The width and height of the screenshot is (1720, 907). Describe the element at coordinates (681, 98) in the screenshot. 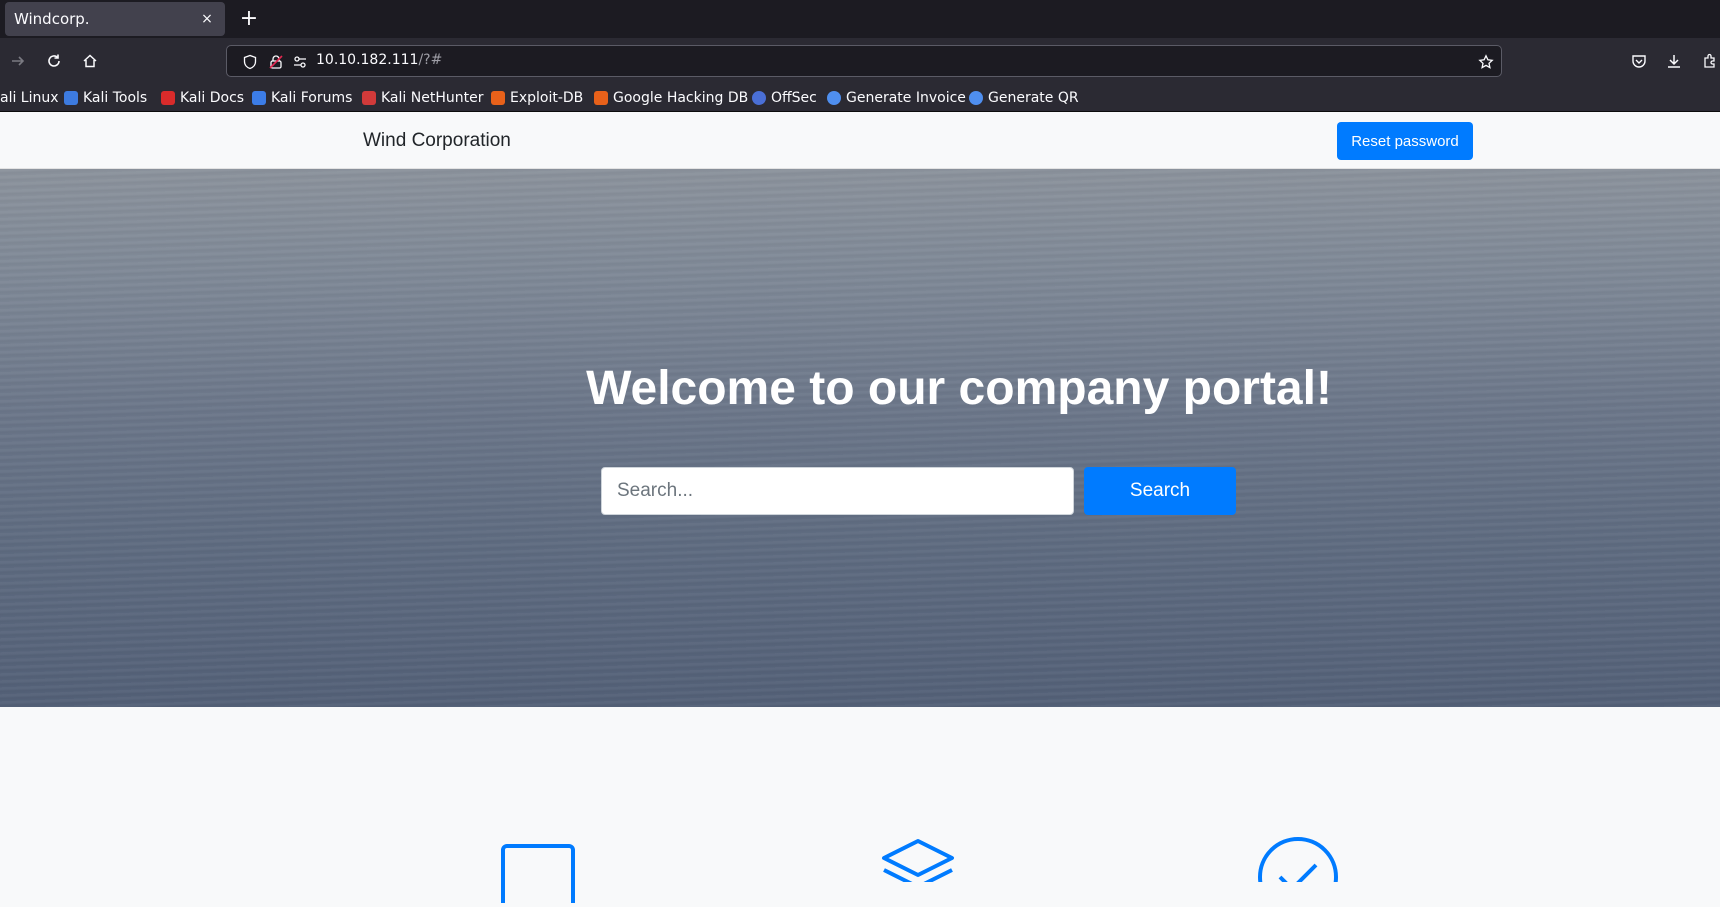

I see `bookmark-label: Google Hacking DB` at that location.